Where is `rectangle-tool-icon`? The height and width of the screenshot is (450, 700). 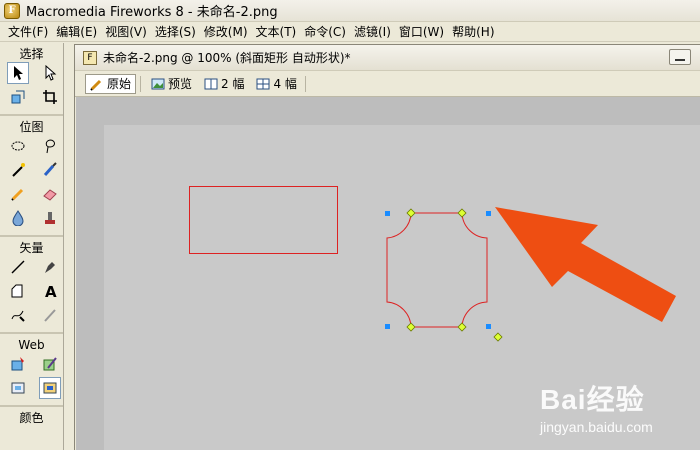
rectangle-tool-icon is located at coordinates (18, 291).